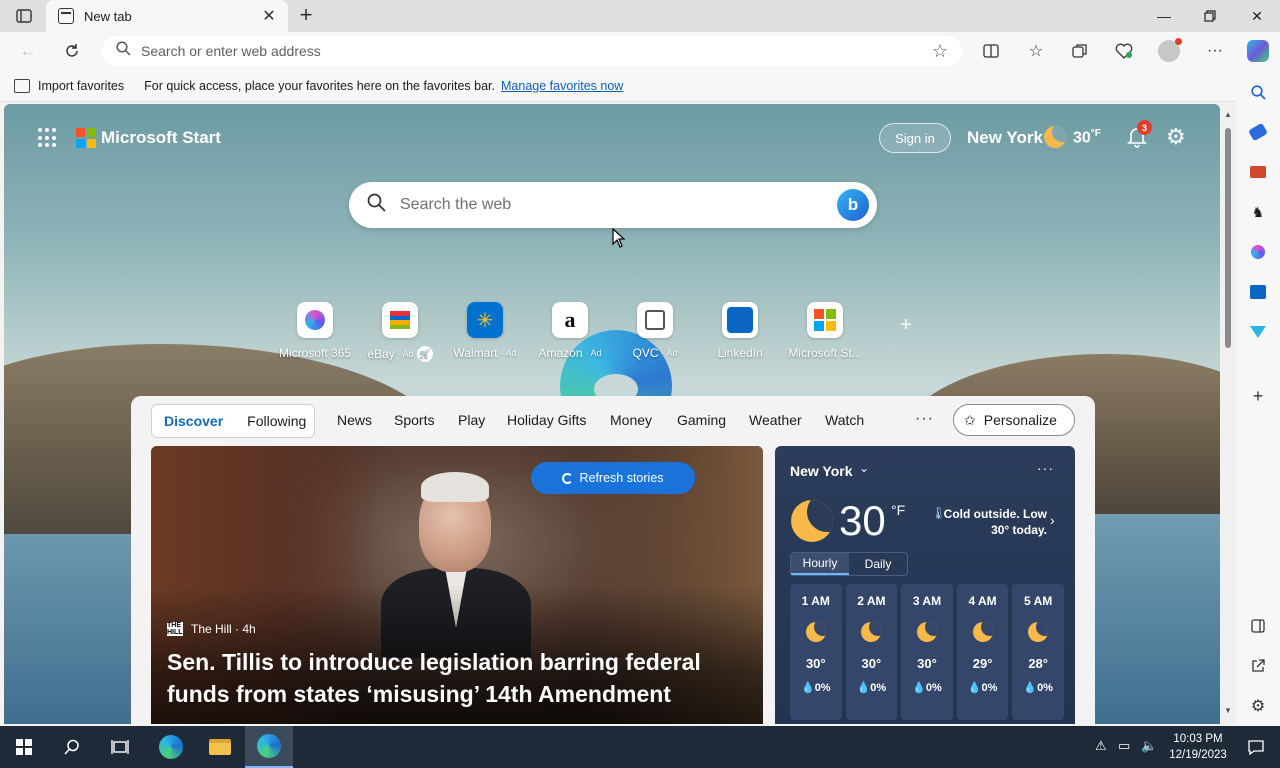 This screenshot has height=768, width=1280. What do you see at coordinates (1101, 746) in the screenshot?
I see `network-warning-icon: ⚠` at bounding box center [1101, 746].